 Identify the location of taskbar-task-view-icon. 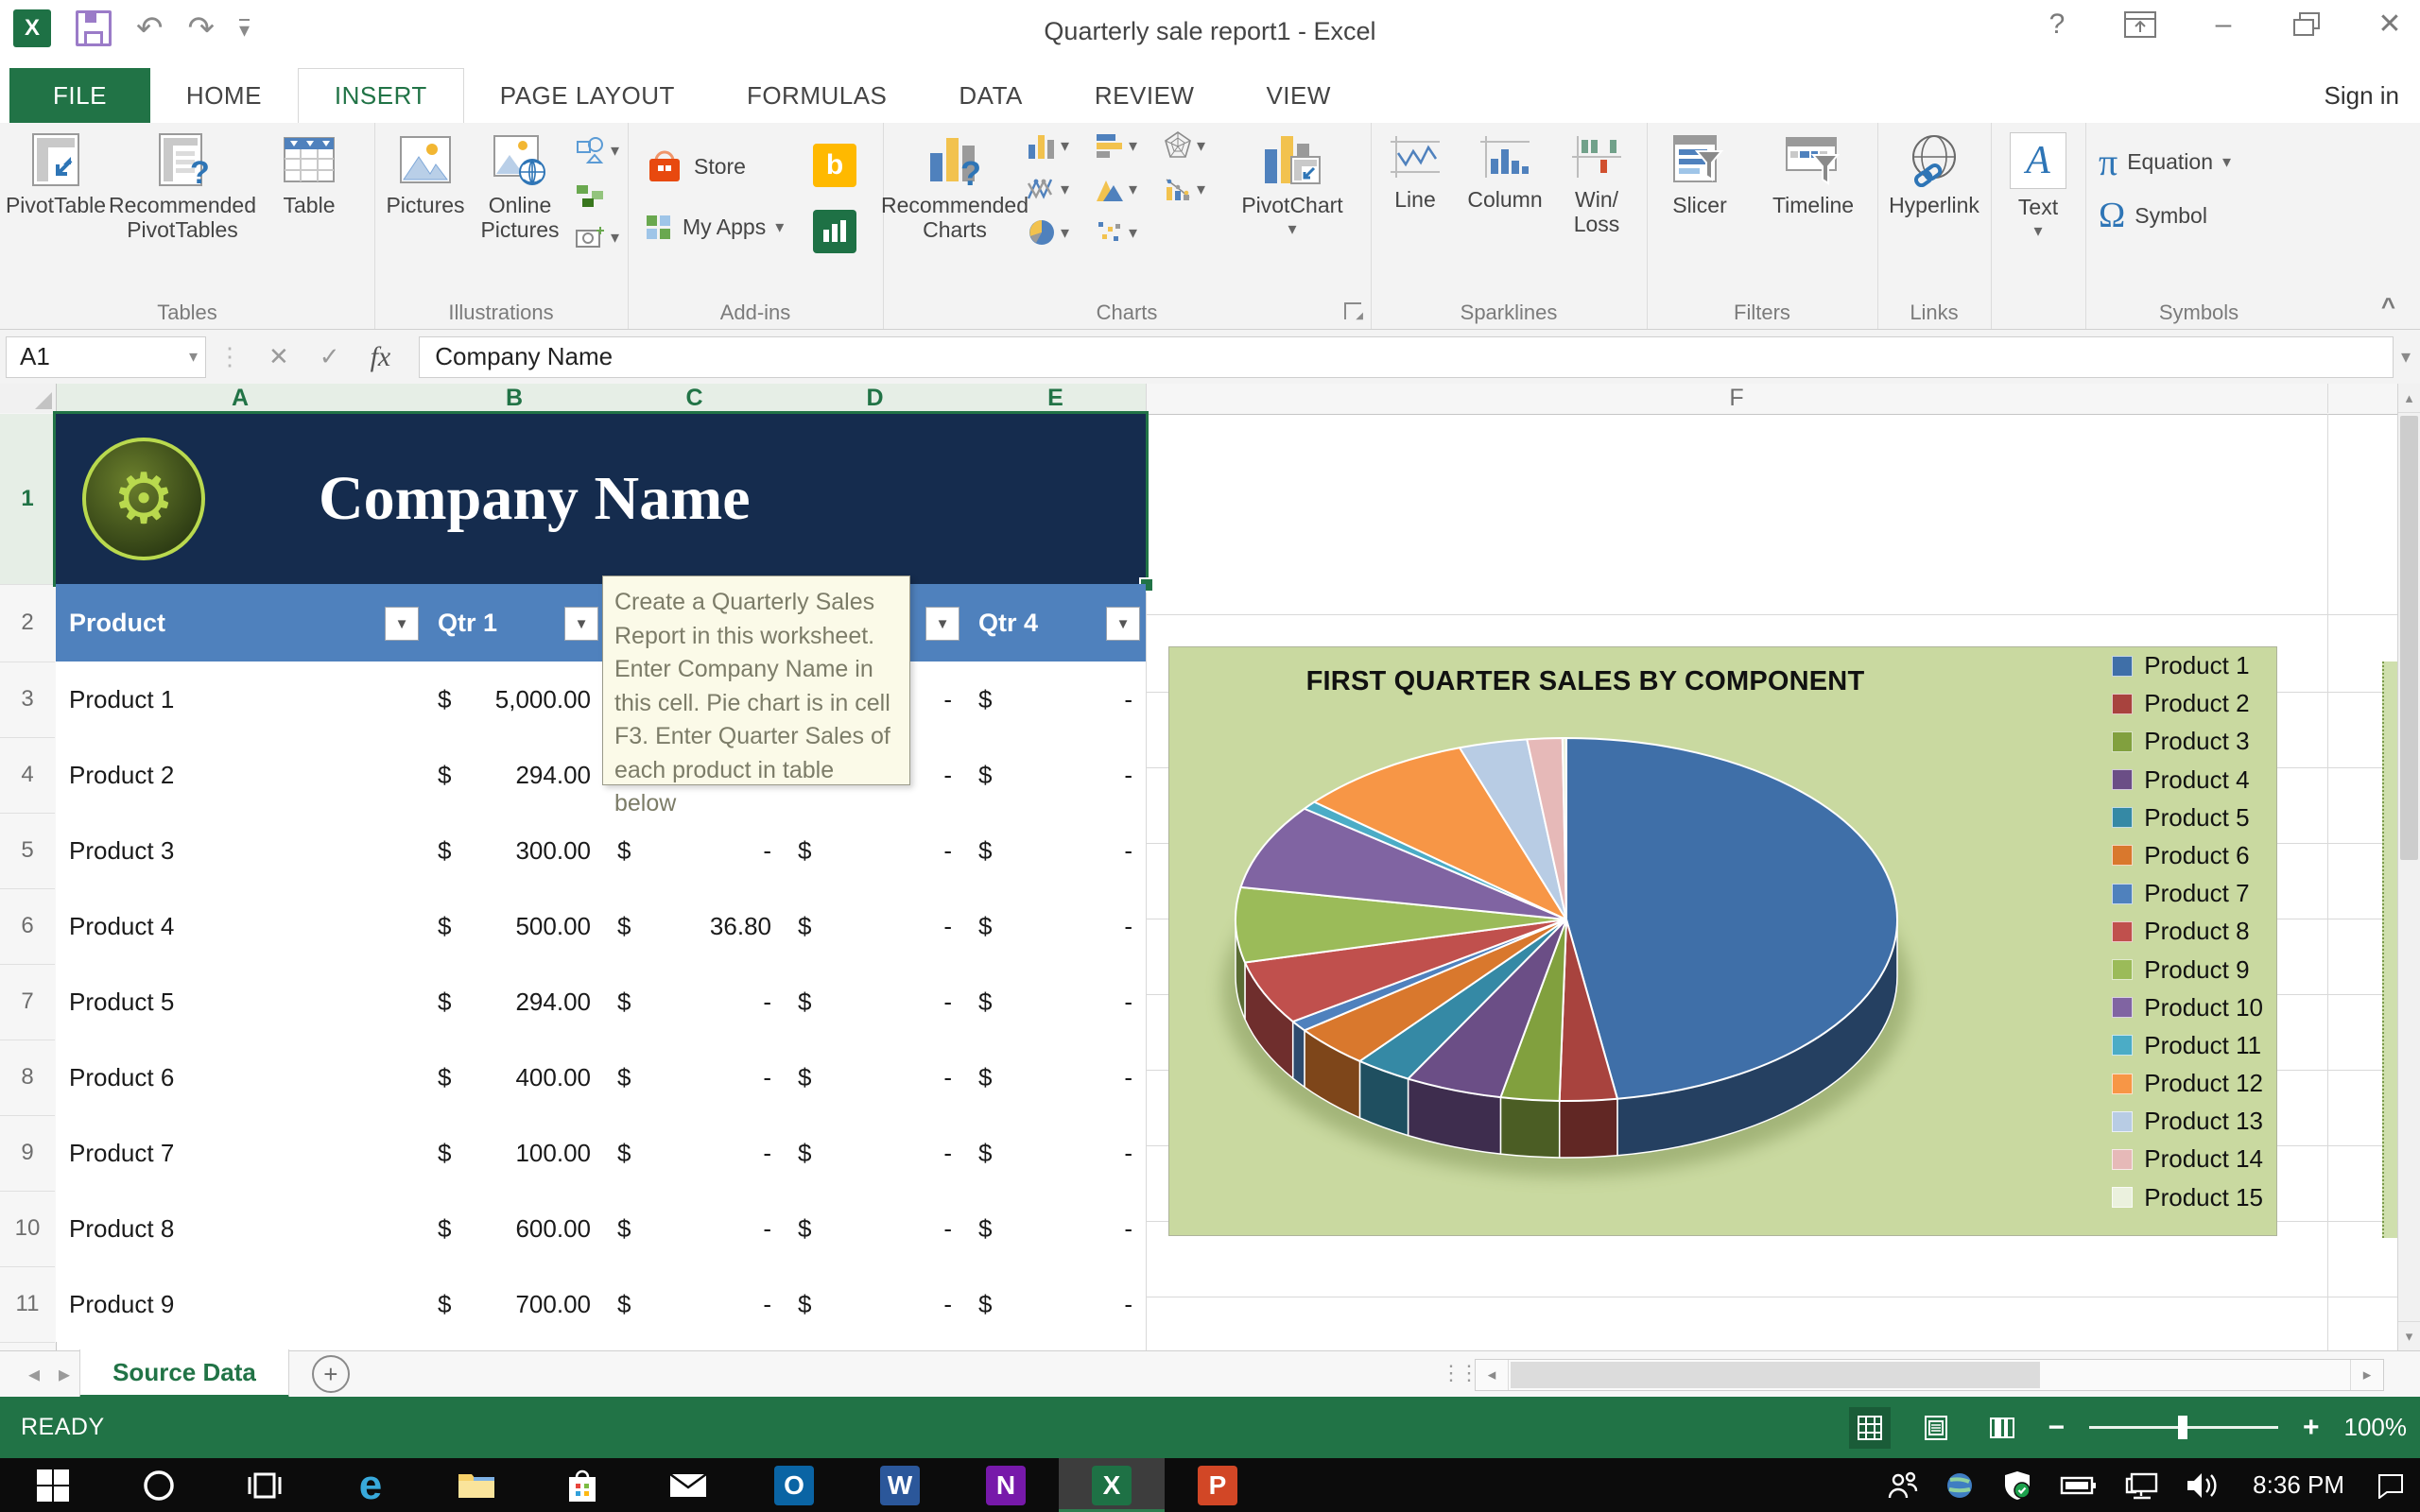
(265, 1485).